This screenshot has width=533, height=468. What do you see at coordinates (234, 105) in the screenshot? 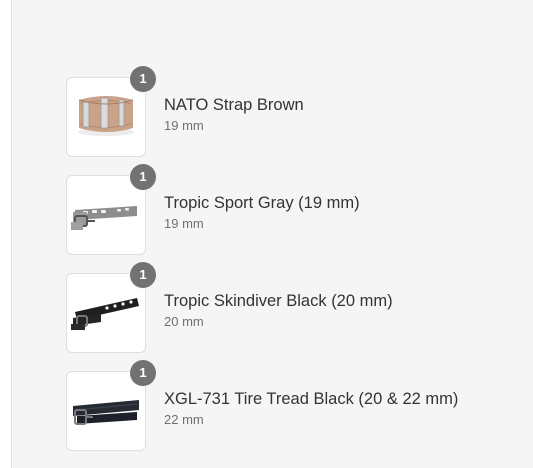
I see `product-name: NATO Strap Brown` at bounding box center [234, 105].